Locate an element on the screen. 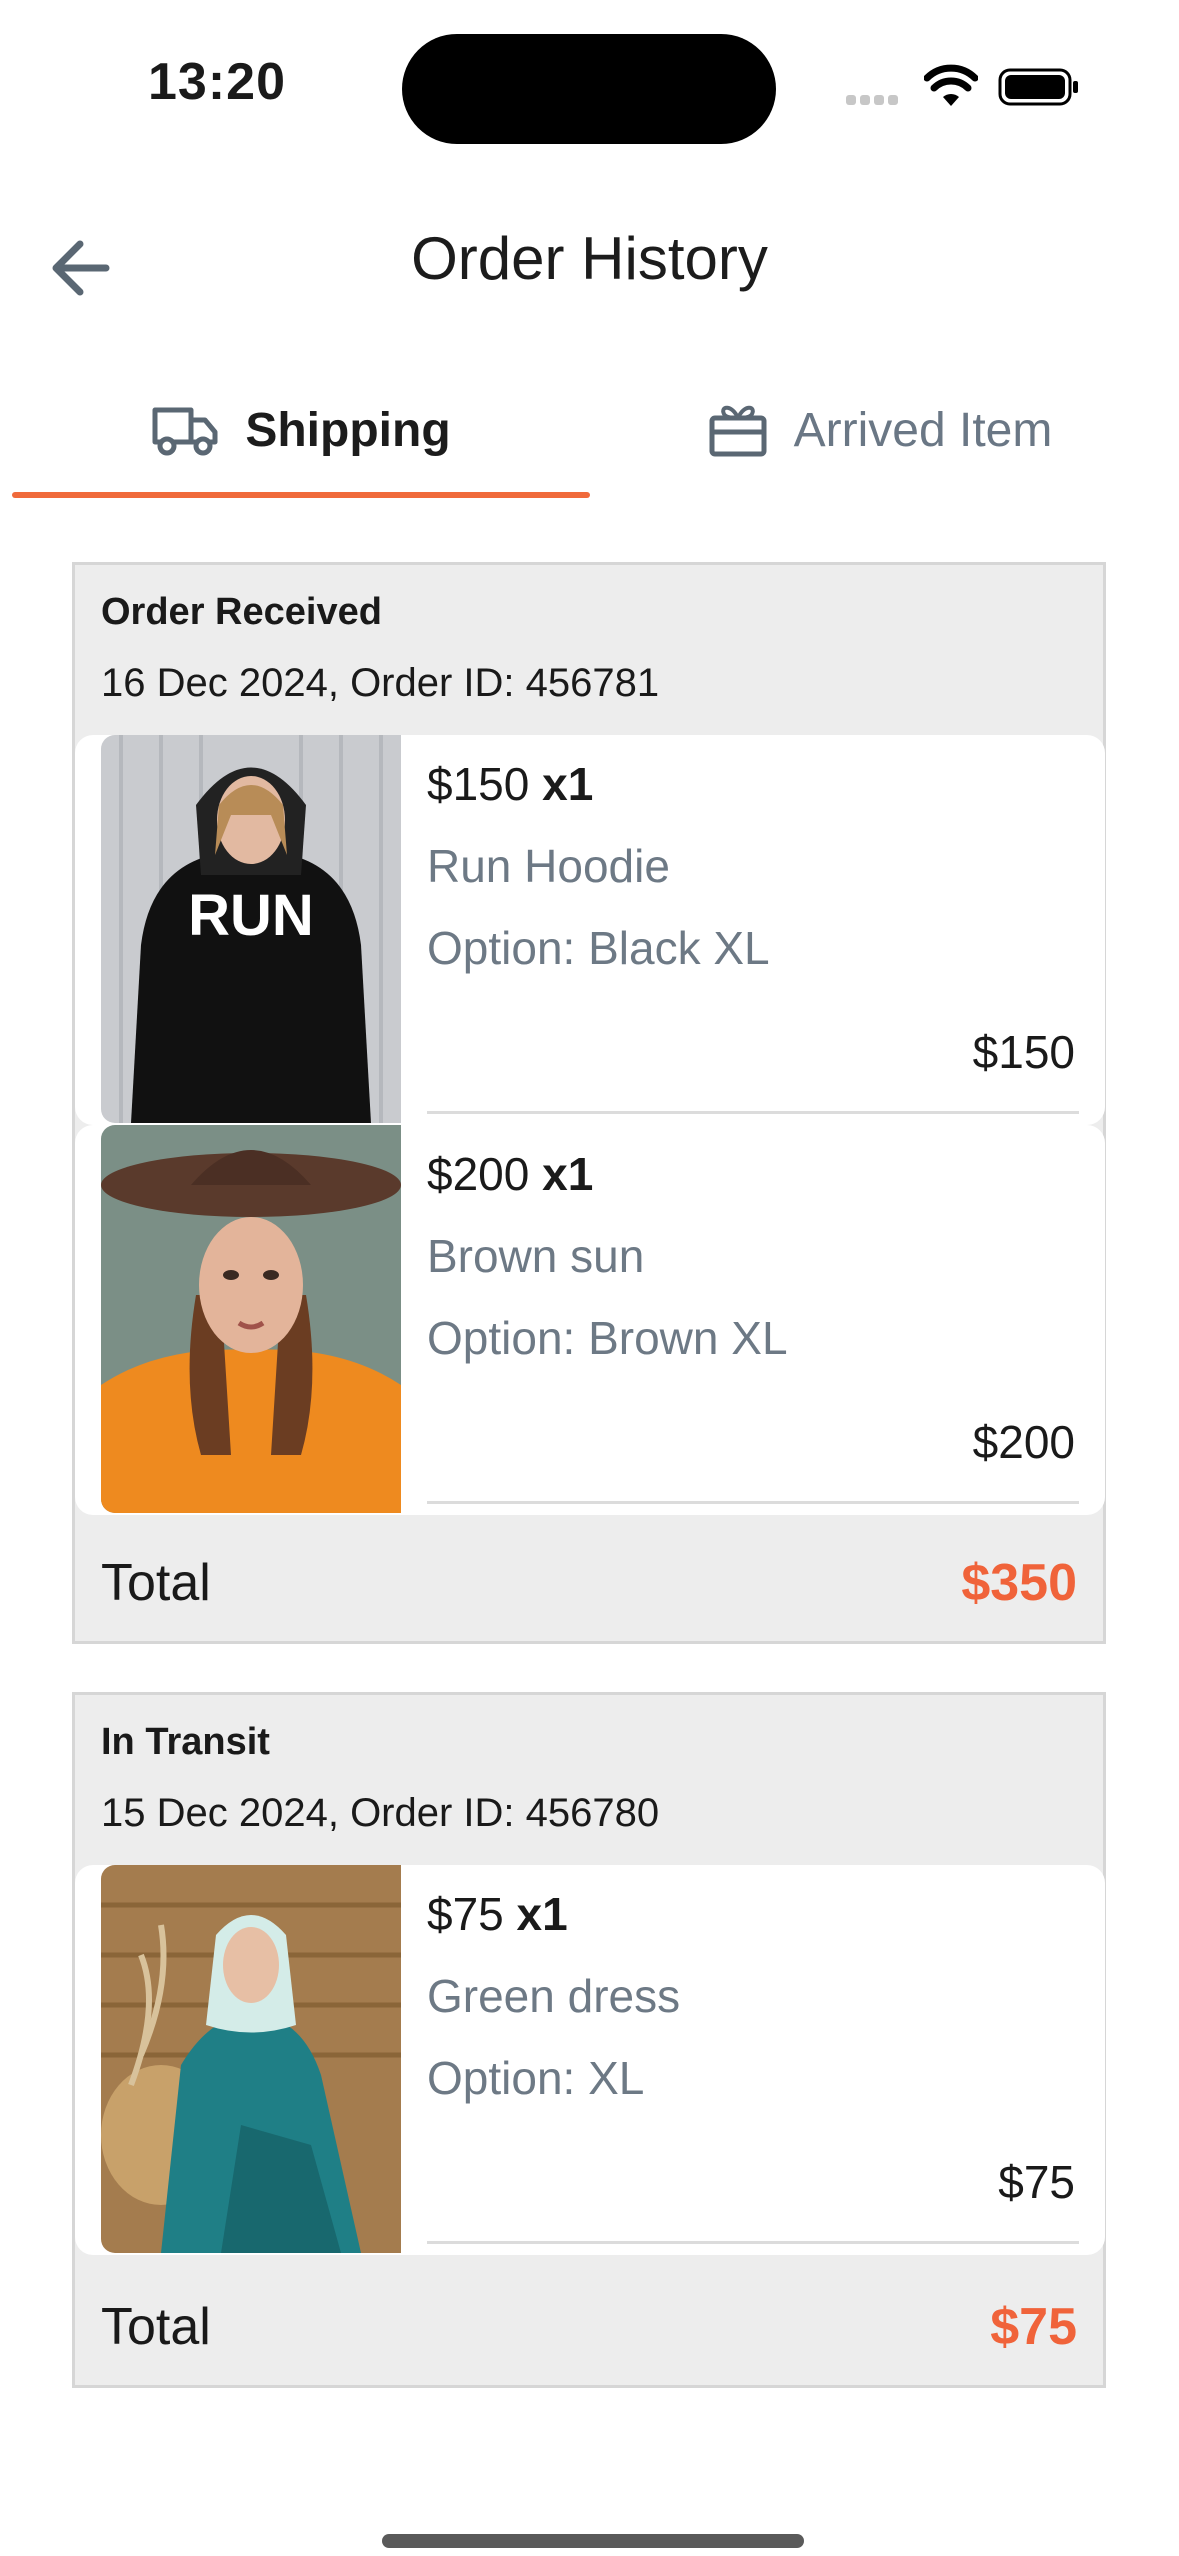  tab-shipping-label: Shipping is located at coordinates (348, 430).